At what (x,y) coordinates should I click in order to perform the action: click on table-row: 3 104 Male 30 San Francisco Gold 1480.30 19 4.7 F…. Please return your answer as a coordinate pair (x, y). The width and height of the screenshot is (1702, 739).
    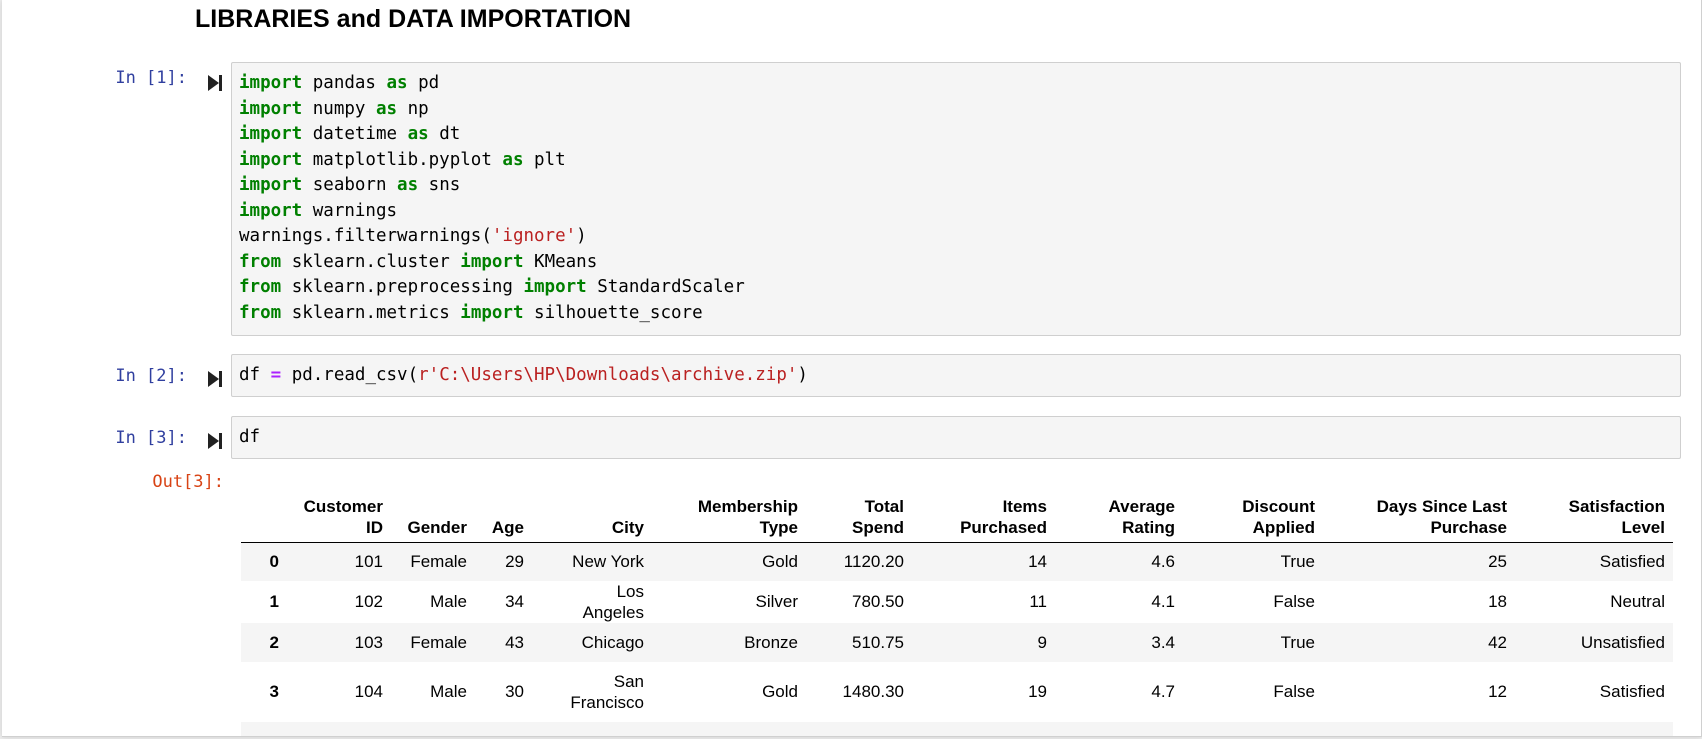
    Looking at the image, I should click on (957, 692).